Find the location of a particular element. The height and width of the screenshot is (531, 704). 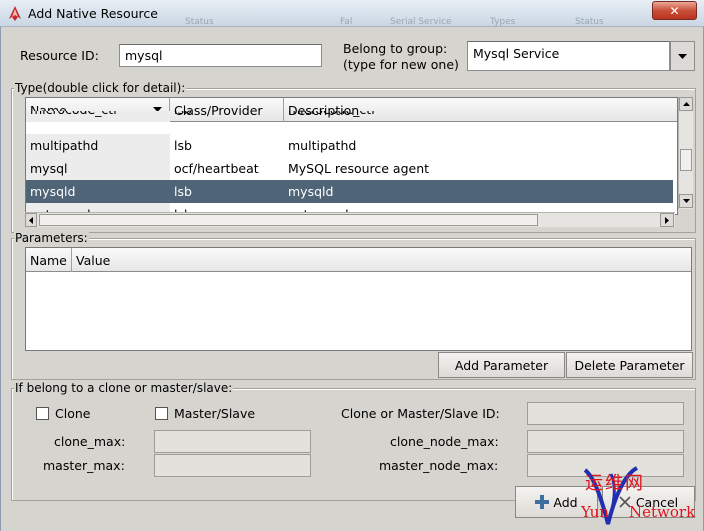

combo-arrow-icon is located at coordinates (682, 56).